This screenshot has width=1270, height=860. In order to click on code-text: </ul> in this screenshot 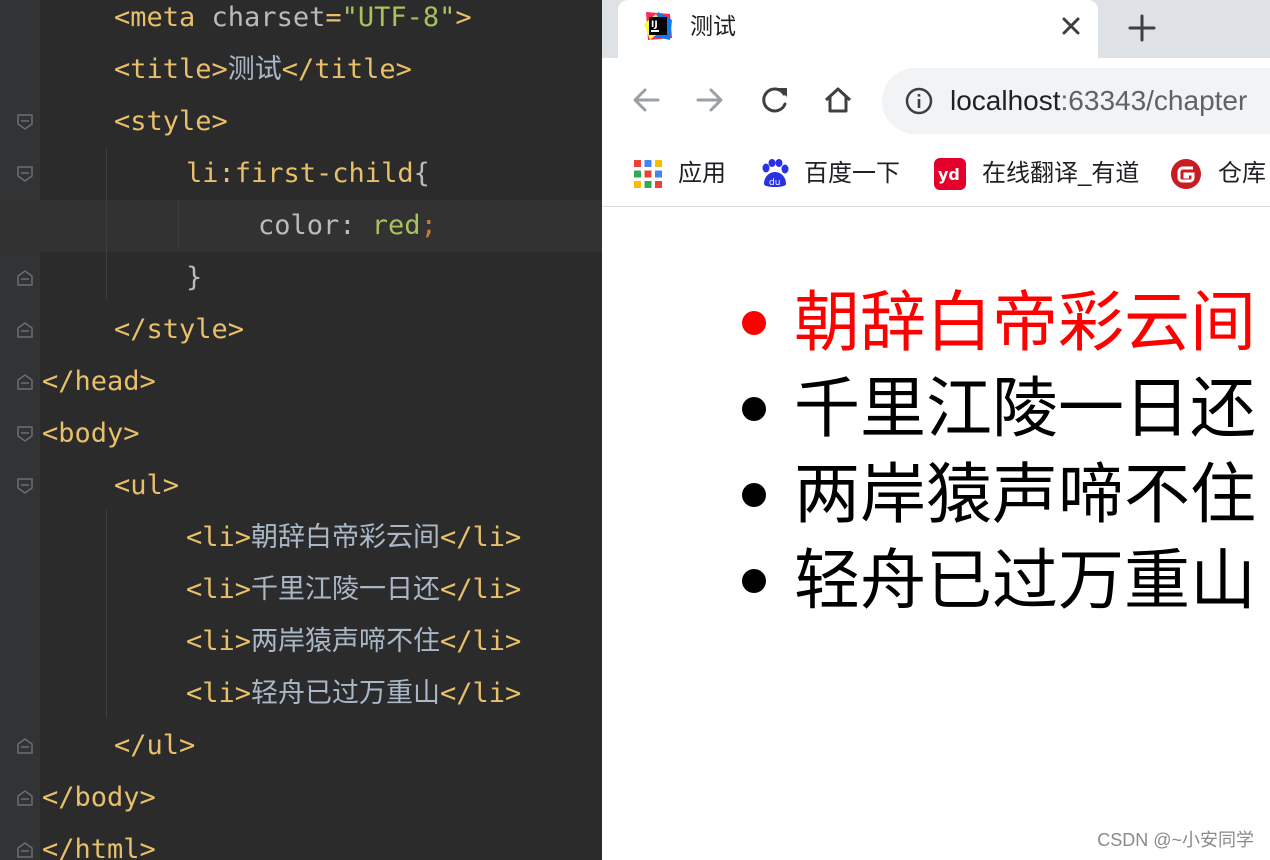, I will do `click(154, 746)`.